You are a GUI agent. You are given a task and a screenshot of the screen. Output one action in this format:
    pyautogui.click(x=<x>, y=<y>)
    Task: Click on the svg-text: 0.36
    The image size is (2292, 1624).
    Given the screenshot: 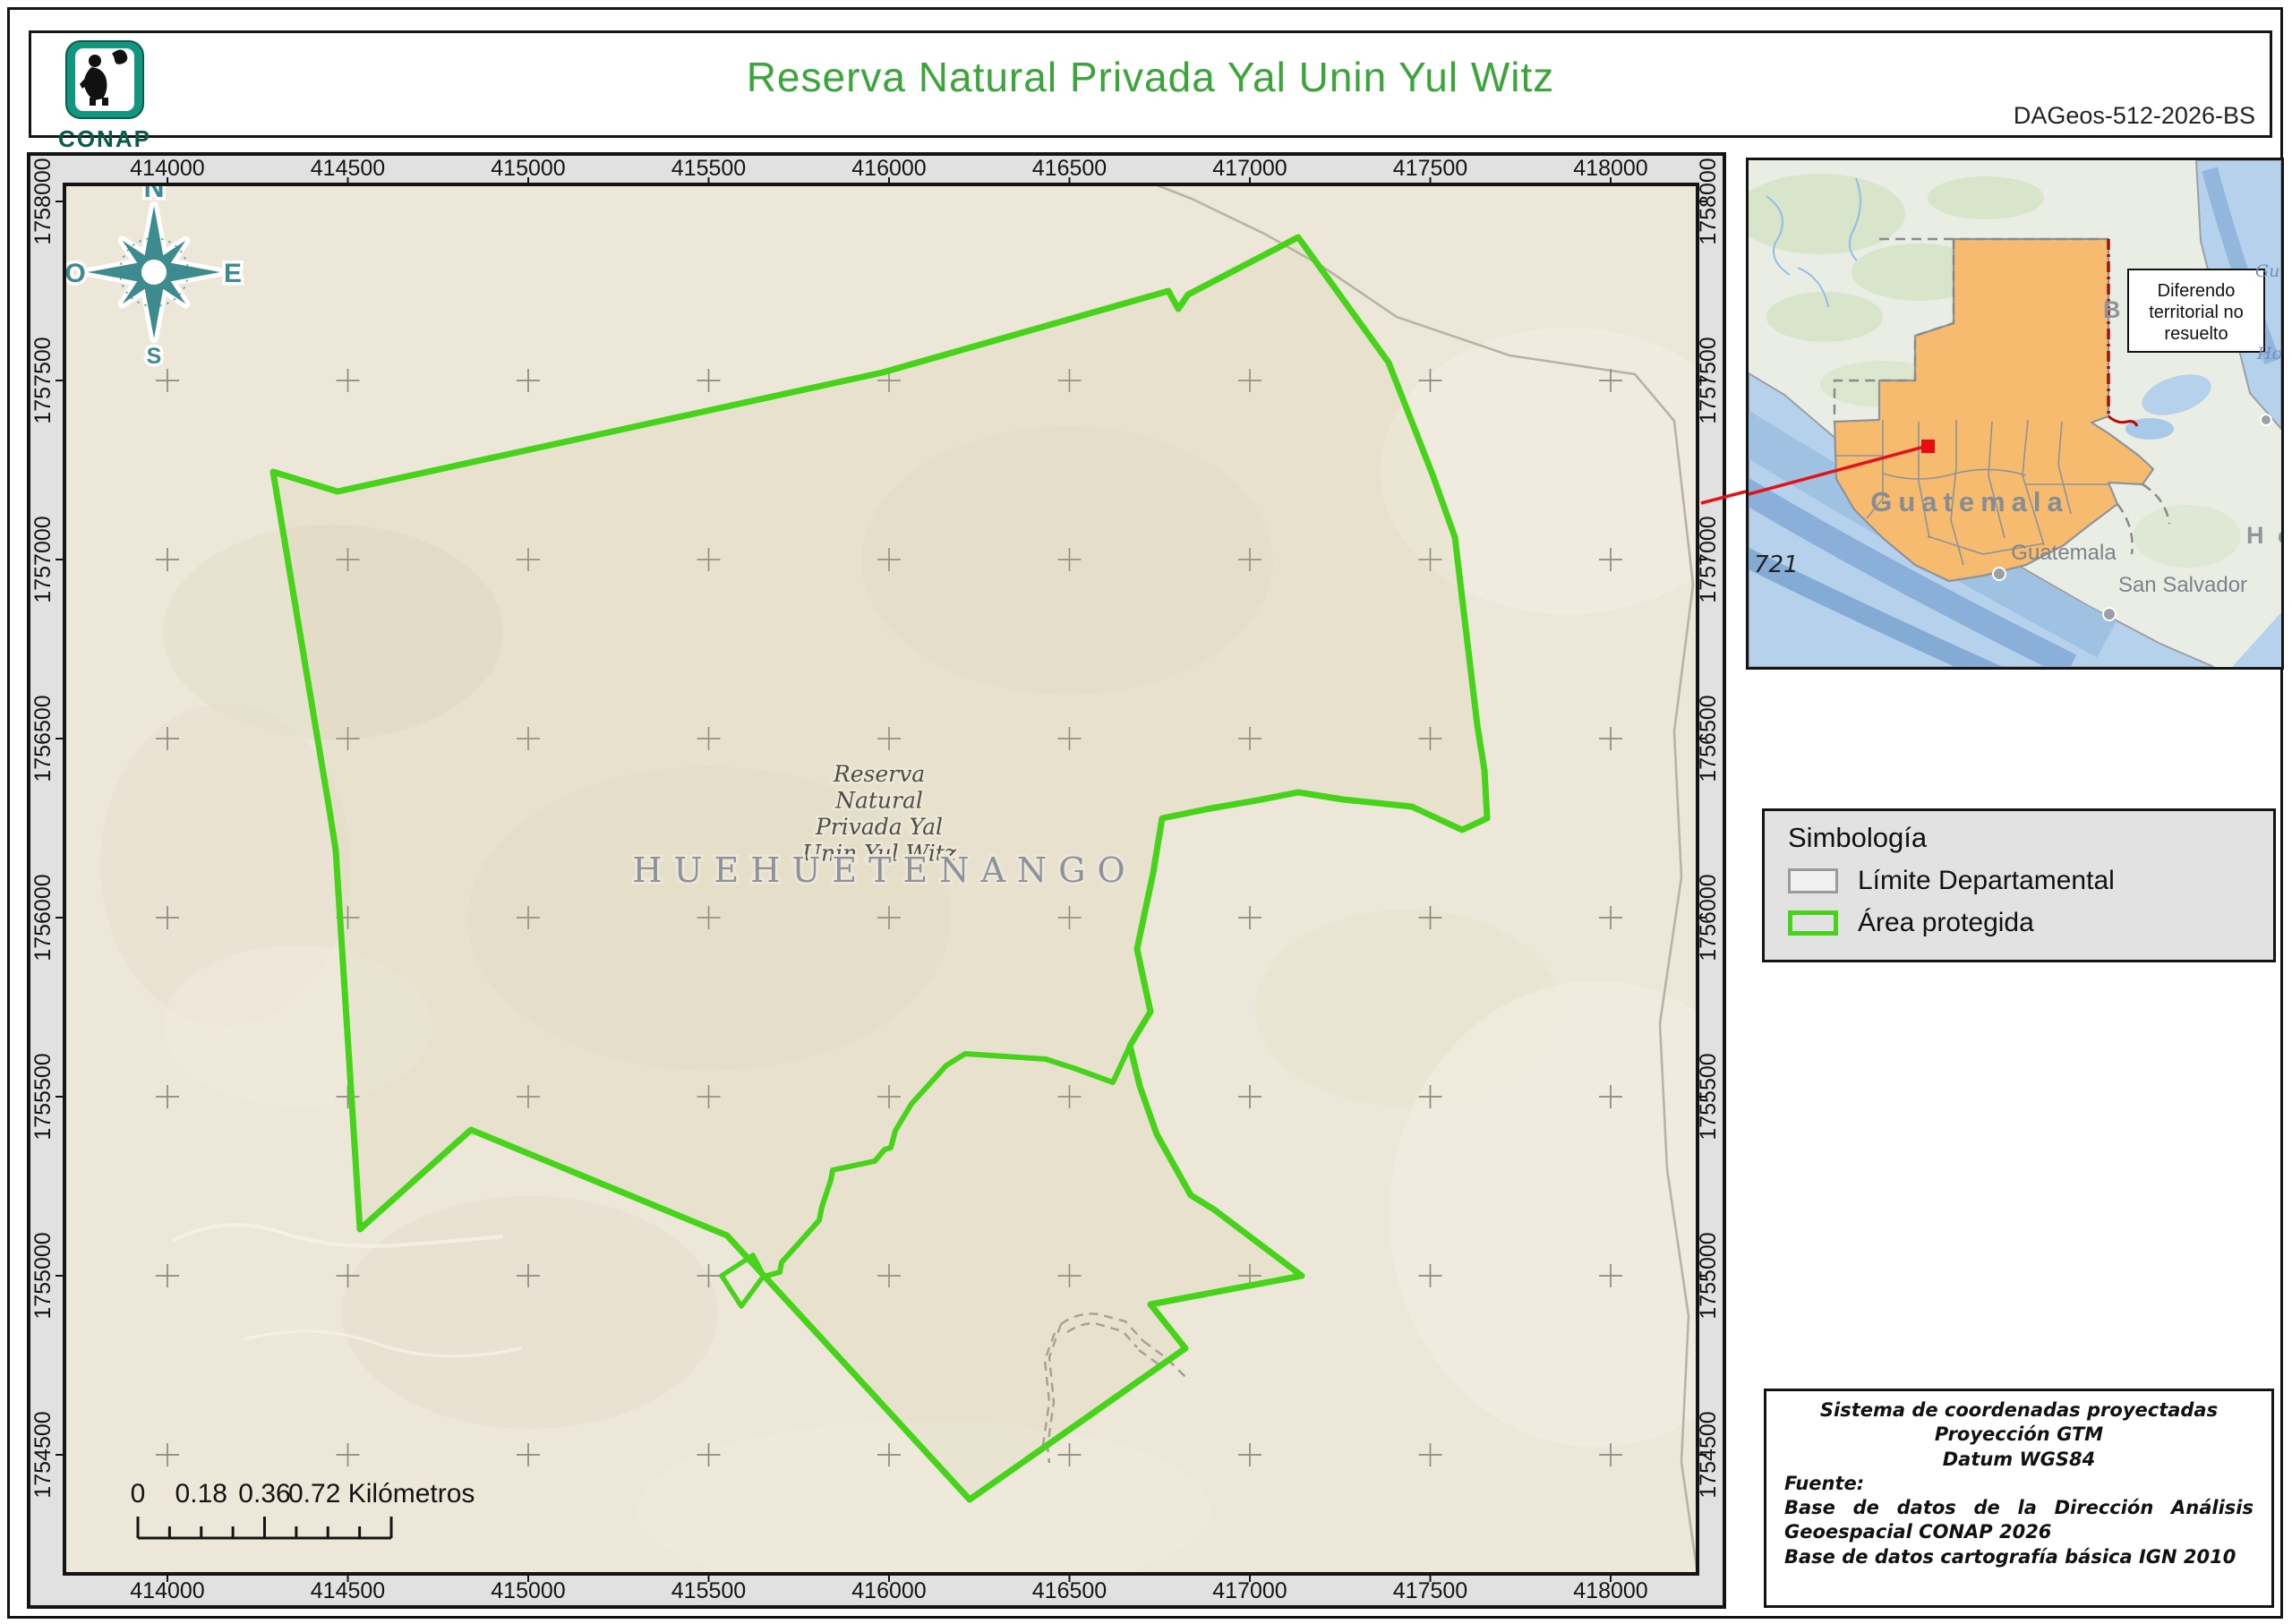 What is the action you would take?
    pyautogui.click(x=264, y=1494)
    